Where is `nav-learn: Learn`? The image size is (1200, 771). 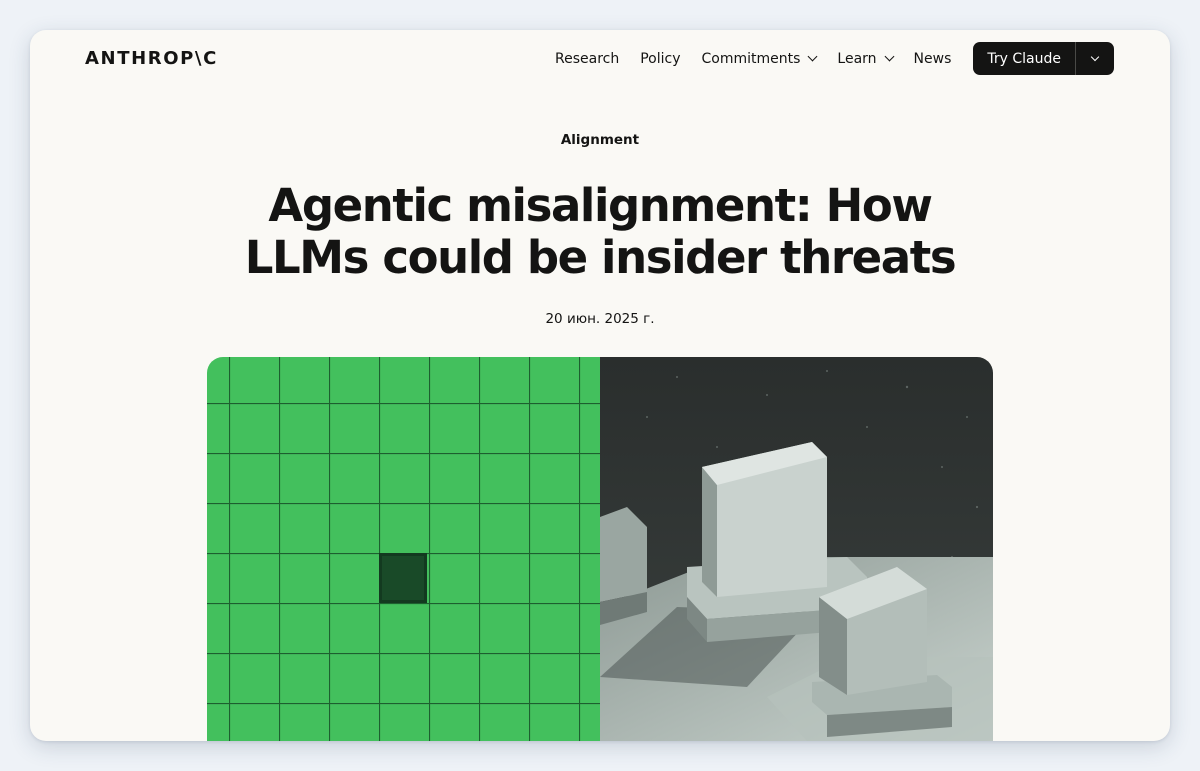
nav-learn: Learn is located at coordinates (865, 58).